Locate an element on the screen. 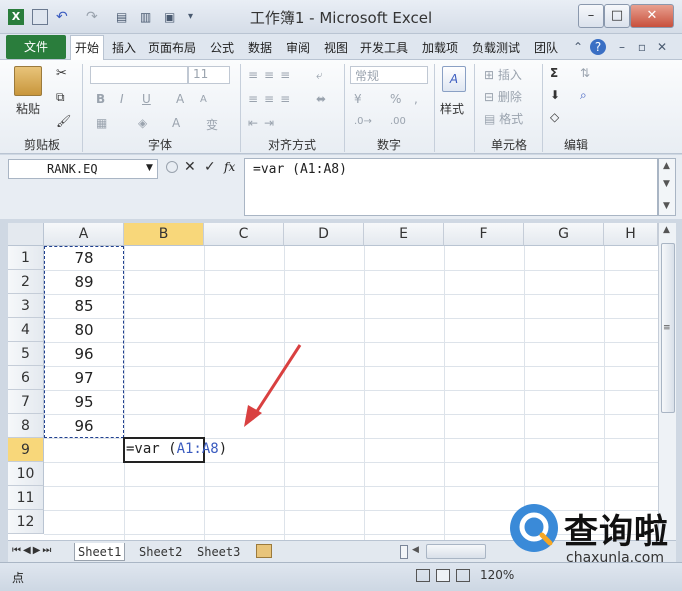  find-select-icon: ⌕ is located at coordinates (583, 95).